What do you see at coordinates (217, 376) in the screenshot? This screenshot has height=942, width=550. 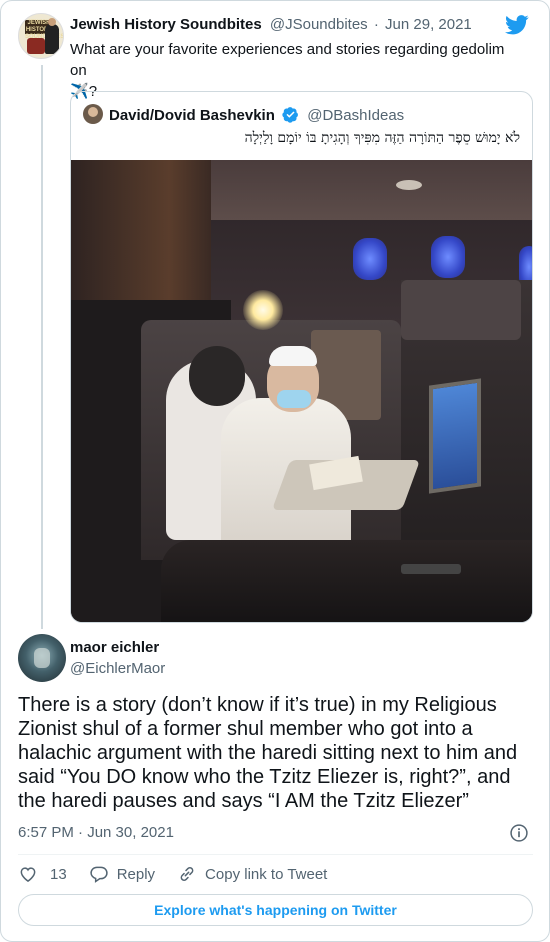 I see `photo-headrest` at bounding box center [217, 376].